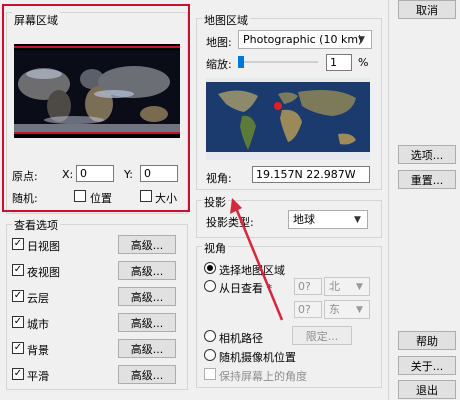 This screenshot has height=400, width=460. Describe the element at coordinates (236, 206) in the screenshot. I see `arrow-head` at that location.